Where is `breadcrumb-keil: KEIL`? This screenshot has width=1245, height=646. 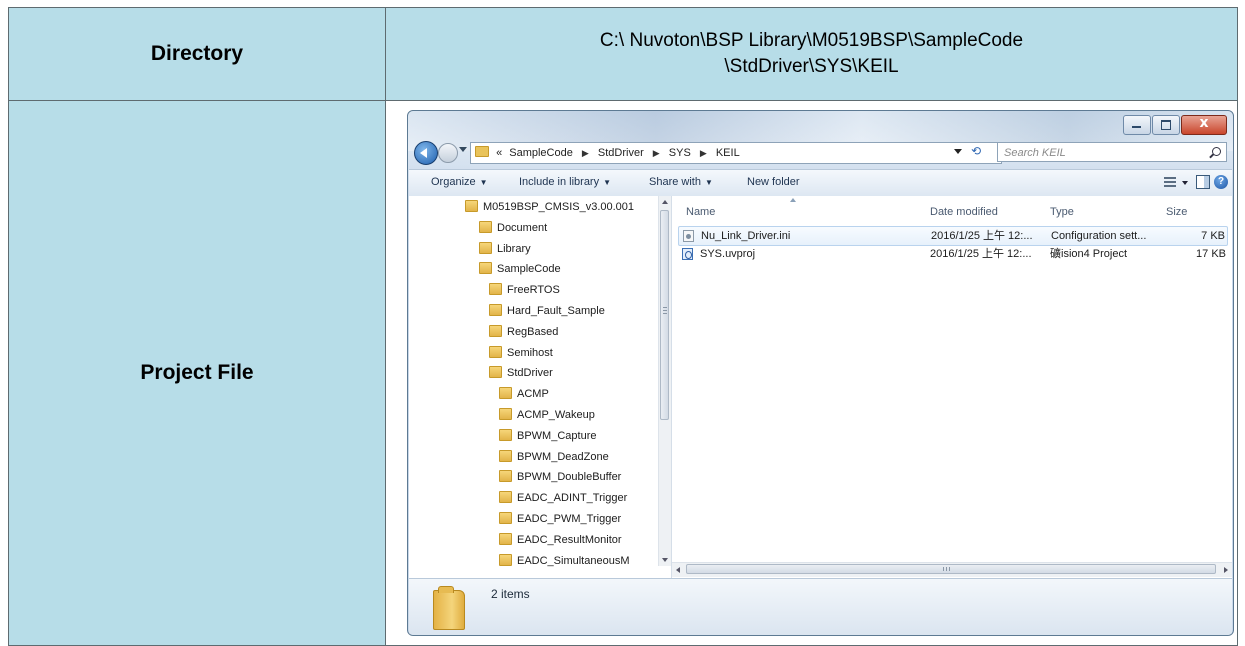
breadcrumb-keil: KEIL is located at coordinates (728, 153).